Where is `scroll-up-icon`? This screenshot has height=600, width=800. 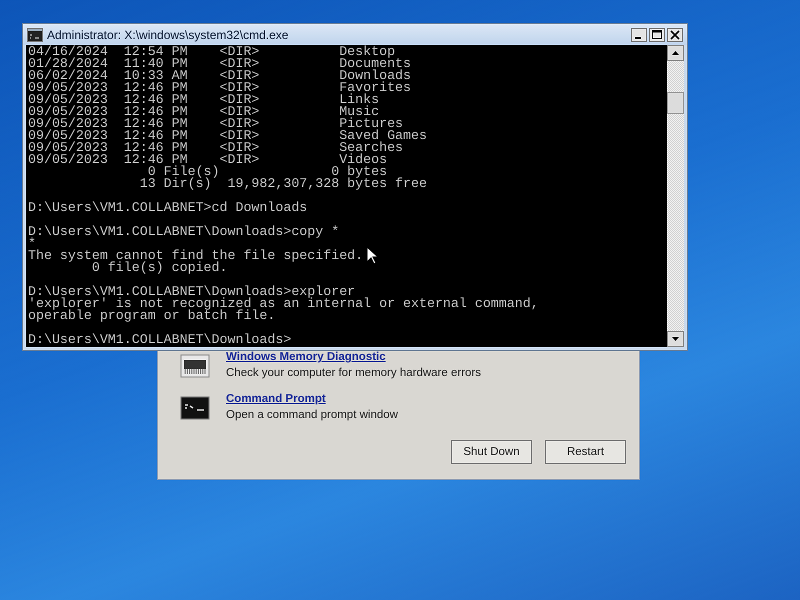
scroll-up-icon is located at coordinates (675, 53).